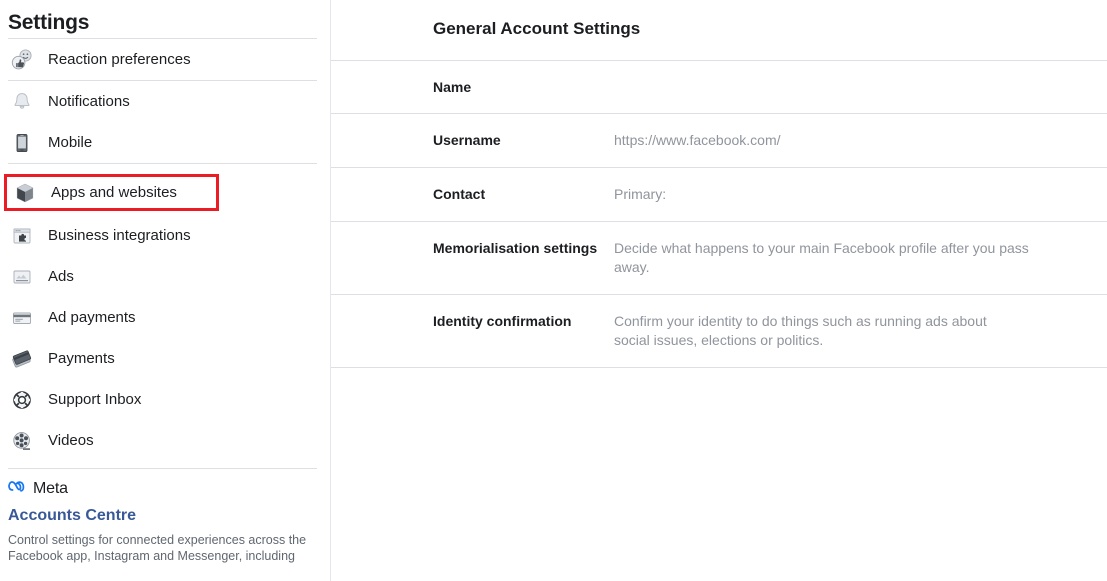  Describe the element at coordinates (22, 318) in the screenshot. I see `credit-card-icon` at that location.